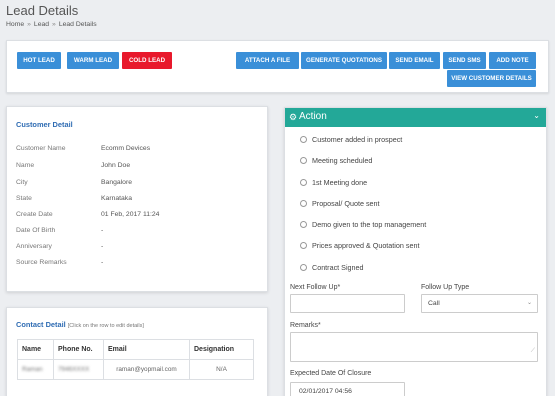  I want to click on column-header-email: Email, so click(146, 349).